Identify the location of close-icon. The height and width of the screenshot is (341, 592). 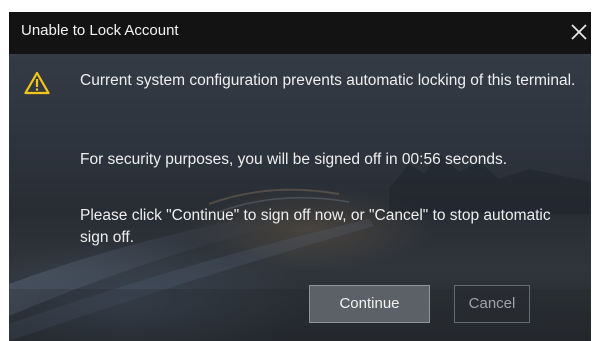
(579, 31).